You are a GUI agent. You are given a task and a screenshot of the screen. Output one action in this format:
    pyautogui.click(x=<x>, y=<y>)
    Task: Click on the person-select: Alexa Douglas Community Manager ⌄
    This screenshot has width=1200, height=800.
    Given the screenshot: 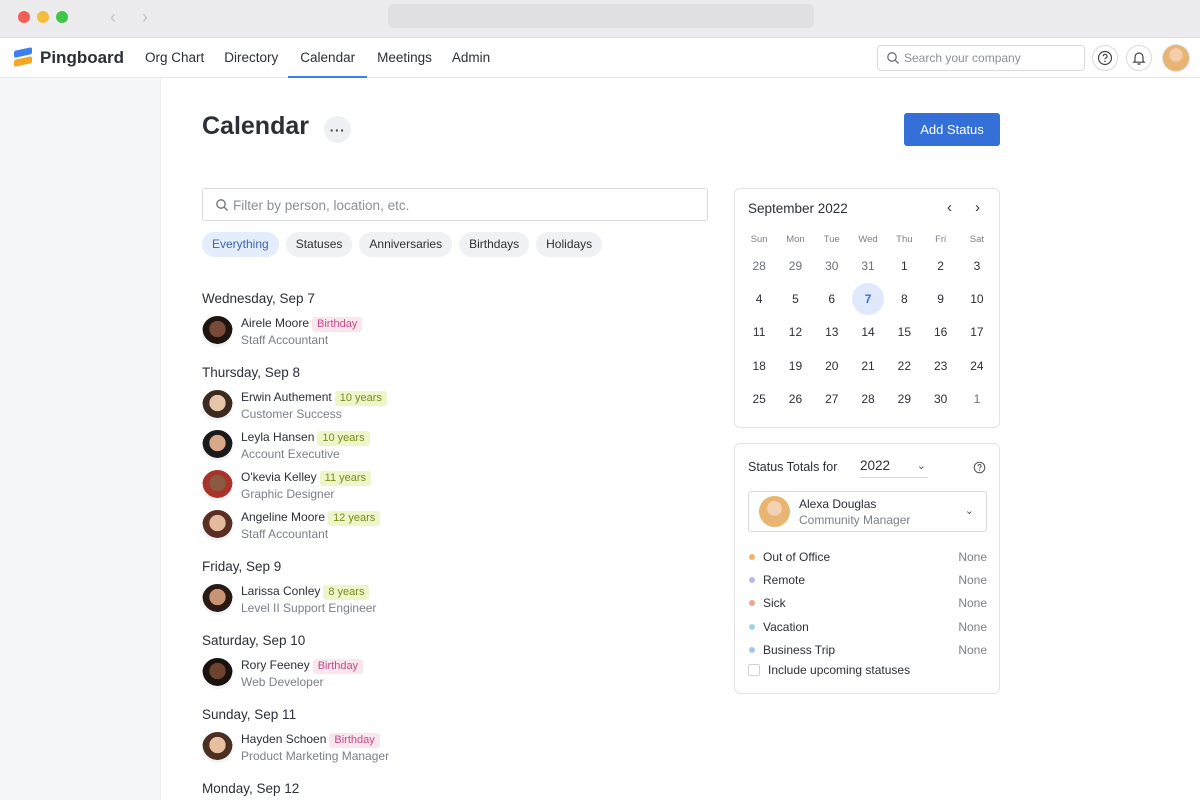 What is the action you would take?
    pyautogui.click(x=867, y=511)
    